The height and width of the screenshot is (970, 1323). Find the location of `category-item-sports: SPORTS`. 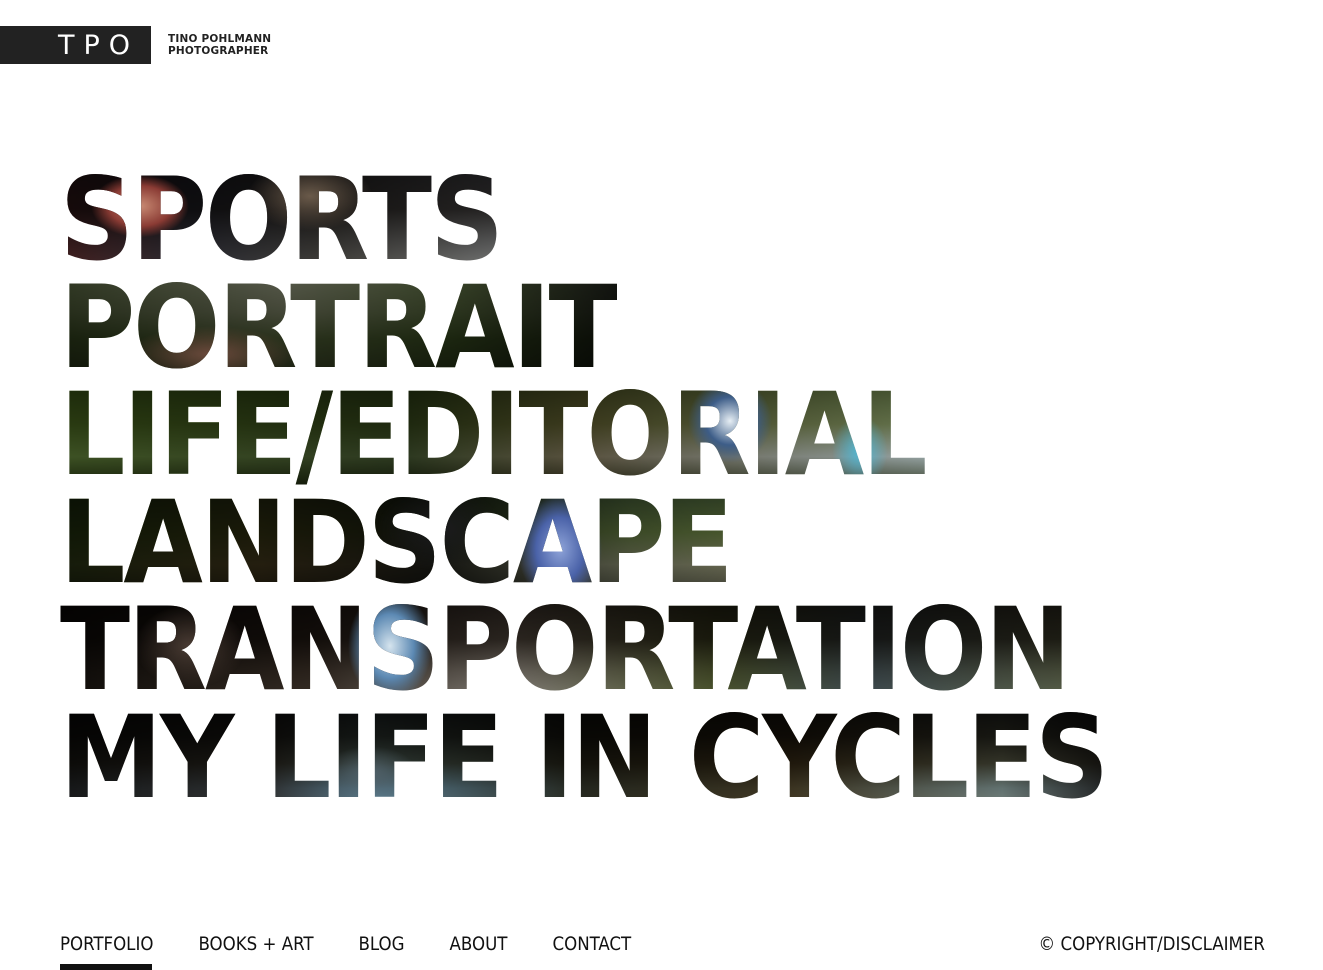

category-item-sports: SPORTS is located at coordinates (583, 220).